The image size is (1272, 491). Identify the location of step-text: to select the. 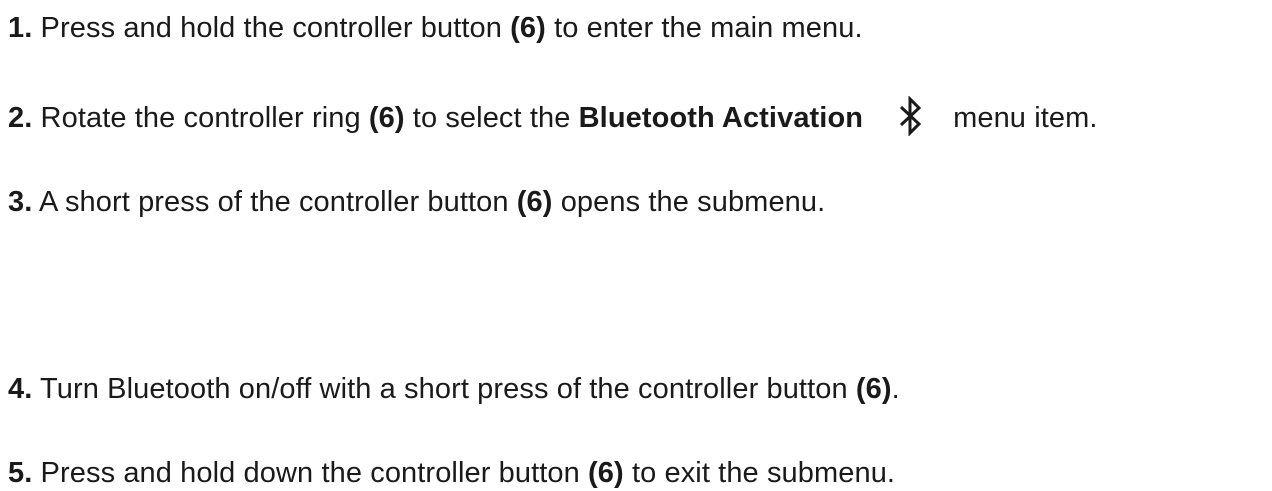
(491, 118).